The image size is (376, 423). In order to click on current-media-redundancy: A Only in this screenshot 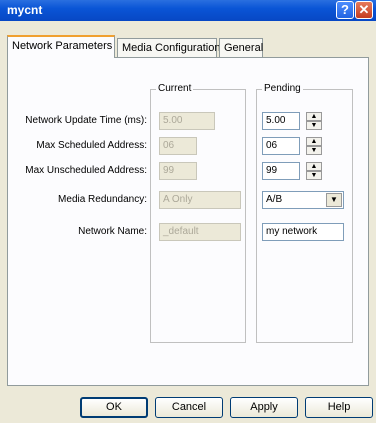, I will do `click(200, 200)`.